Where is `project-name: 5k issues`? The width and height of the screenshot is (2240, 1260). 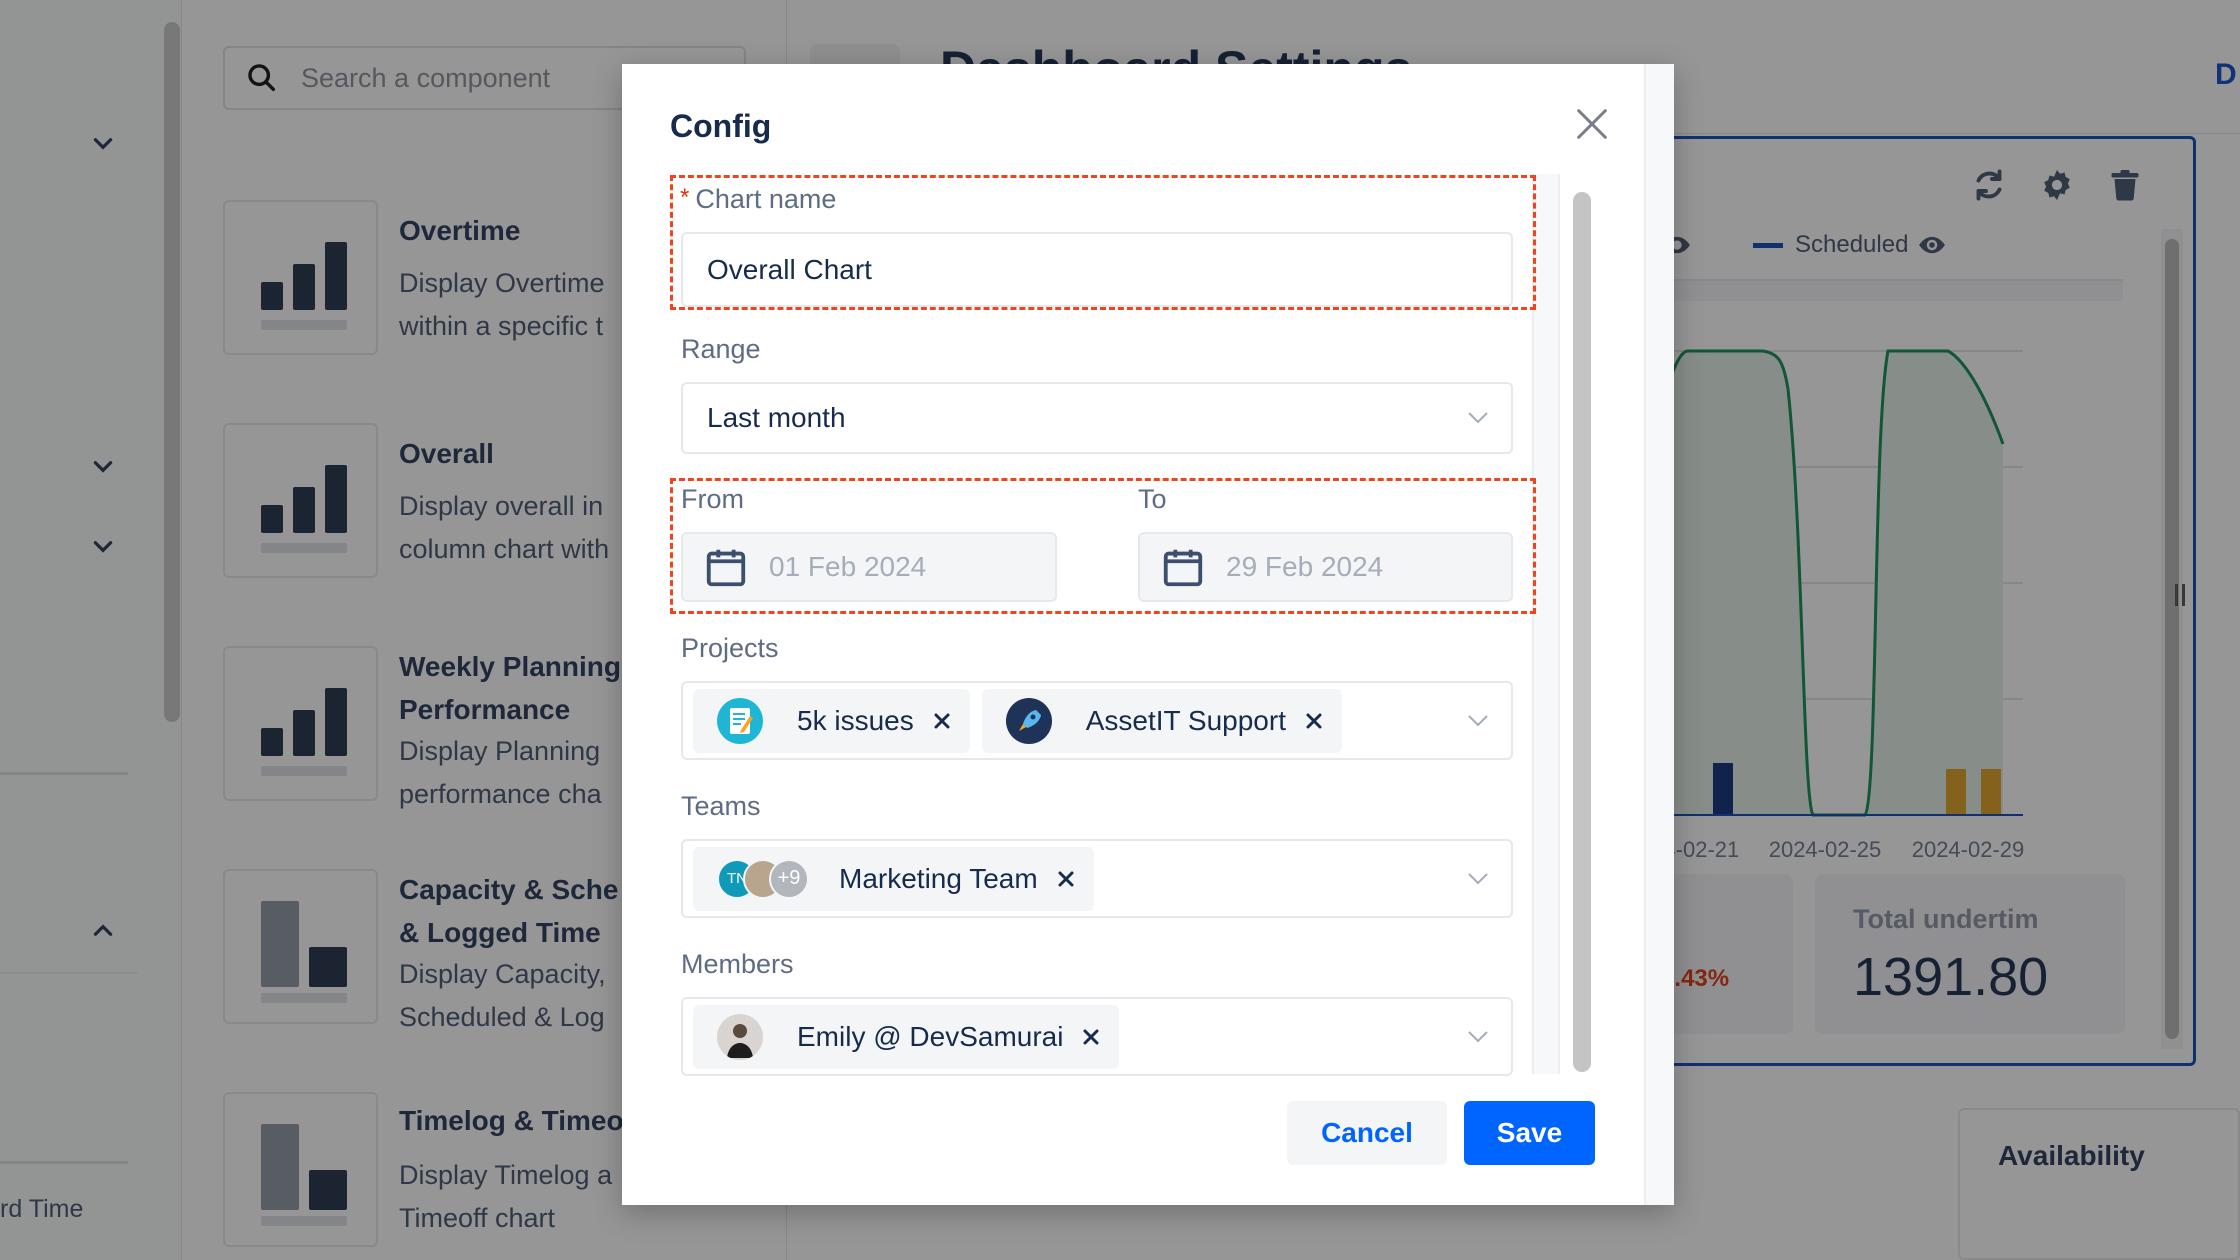
project-name: 5k issues is located at coordinates (855, 720).